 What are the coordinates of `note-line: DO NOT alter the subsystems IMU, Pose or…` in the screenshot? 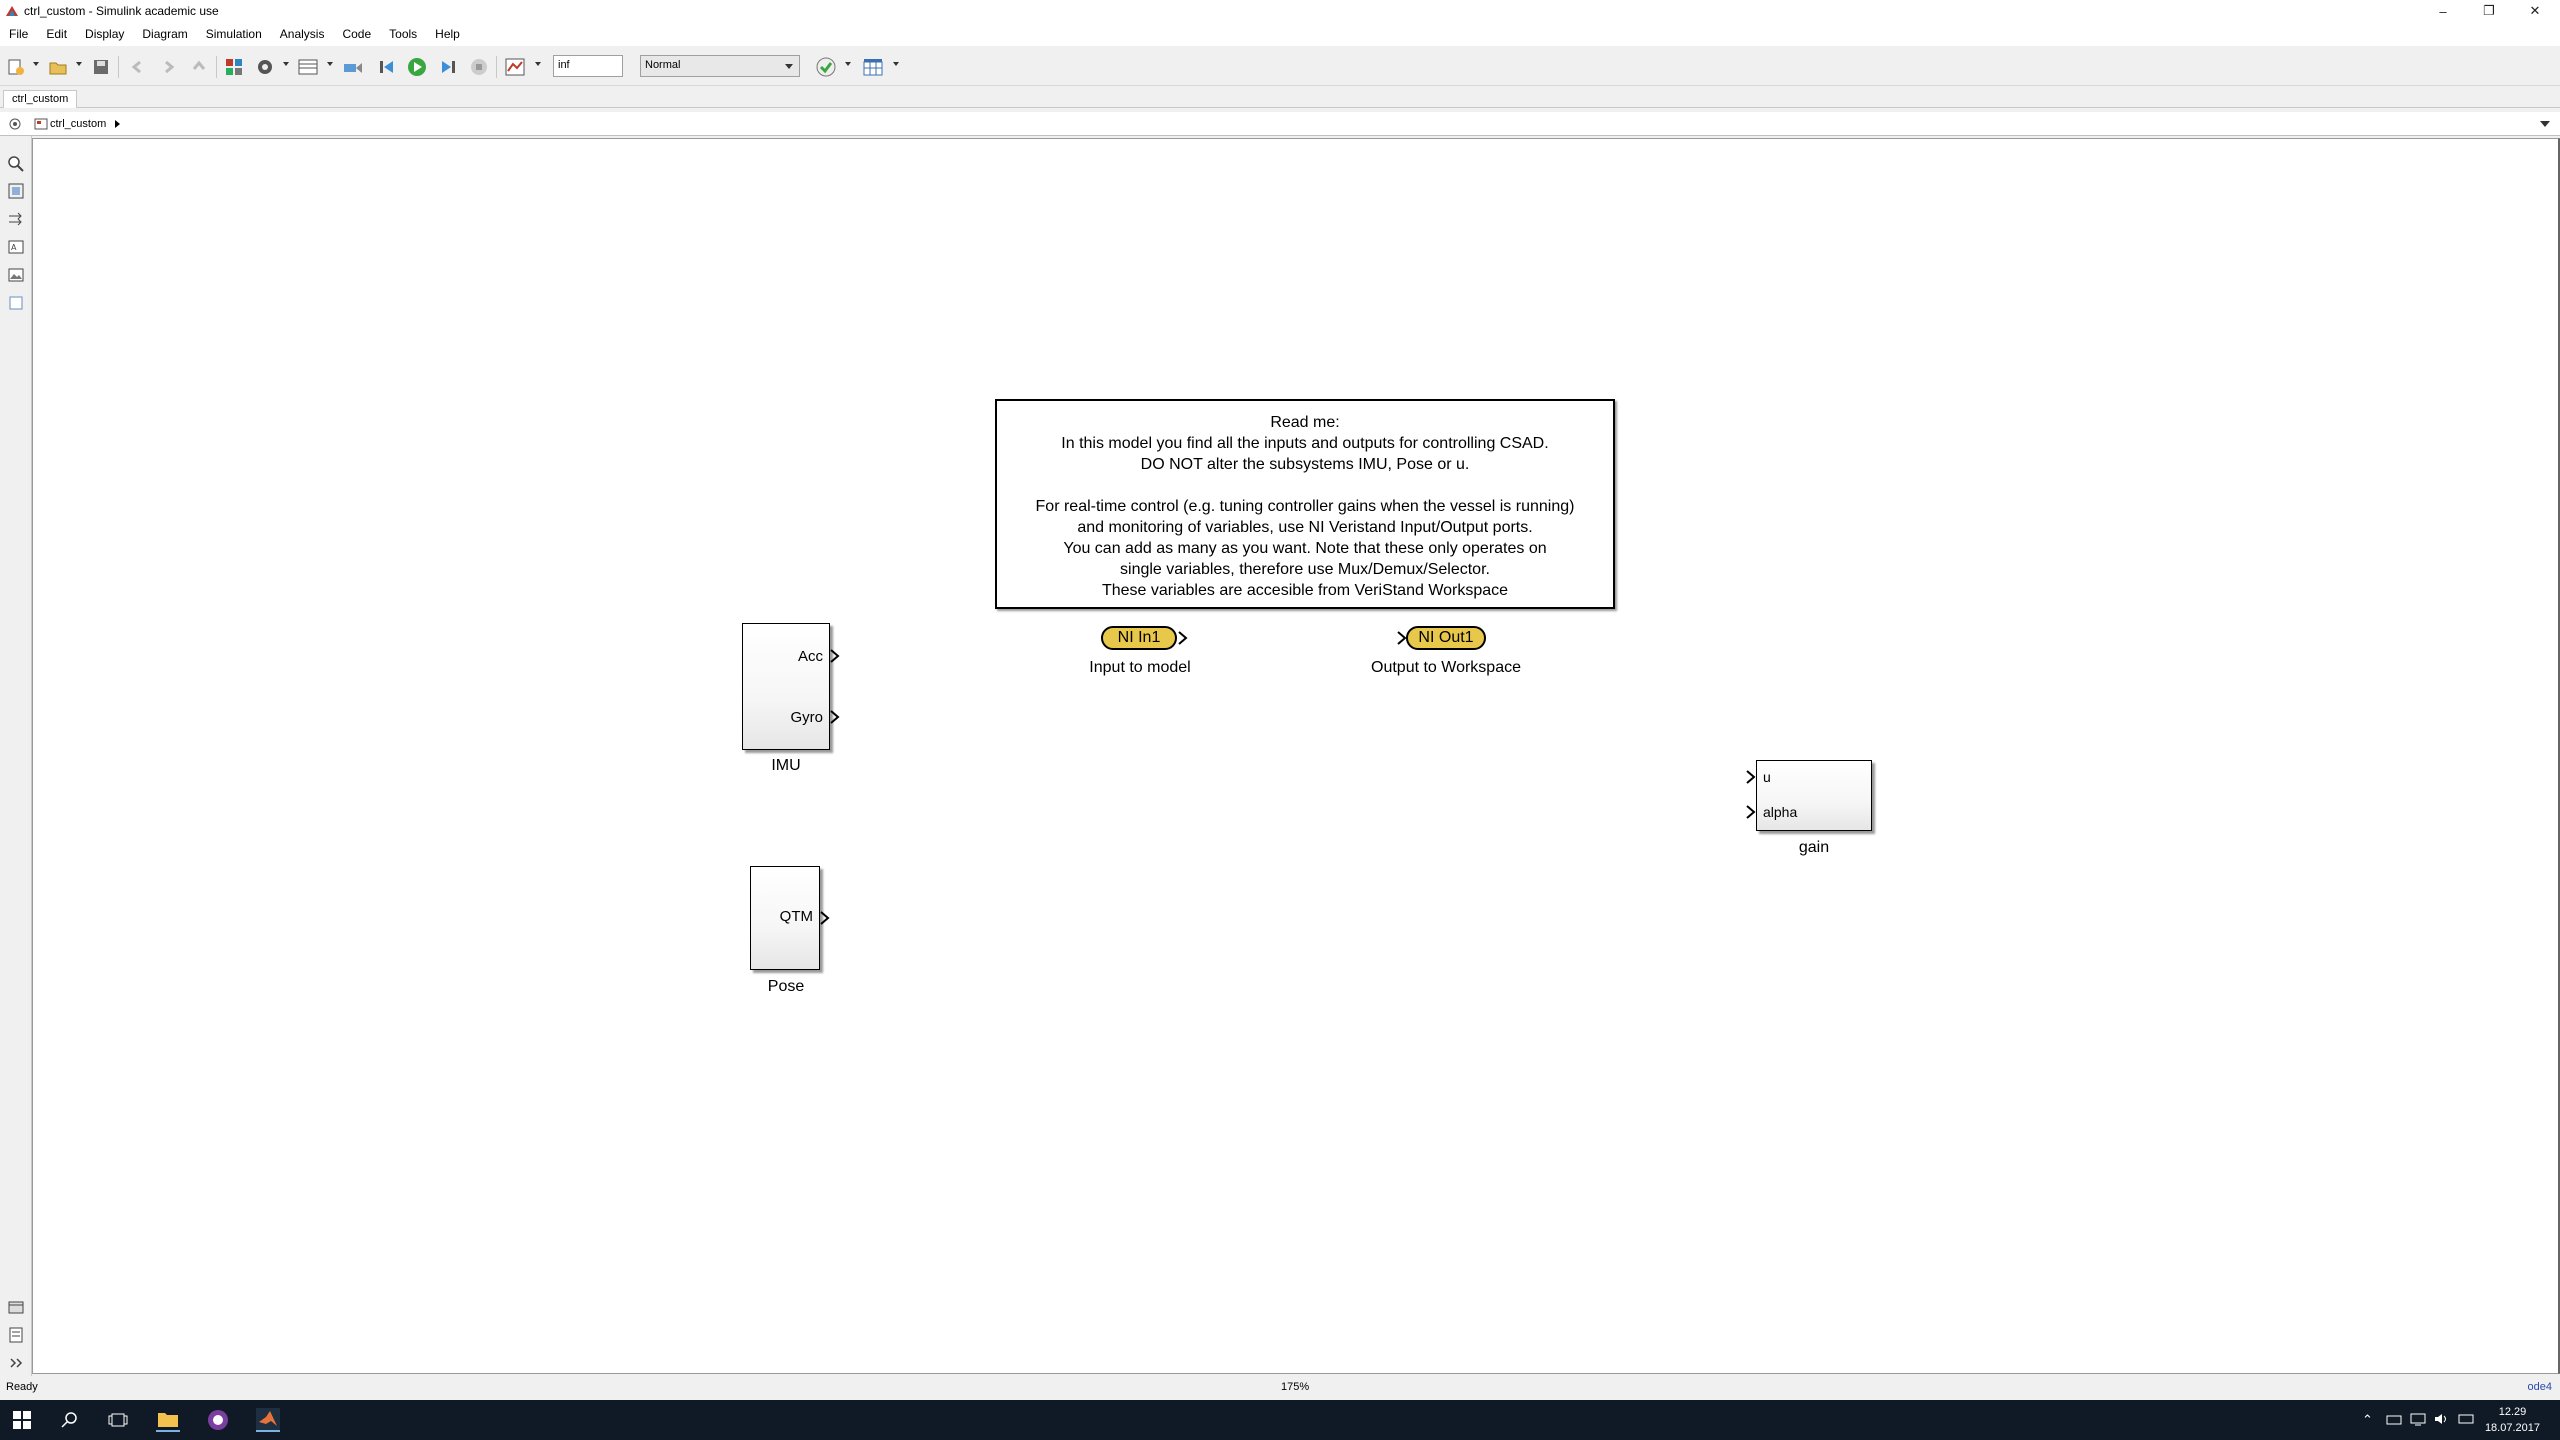 It's located at (1305, 464).